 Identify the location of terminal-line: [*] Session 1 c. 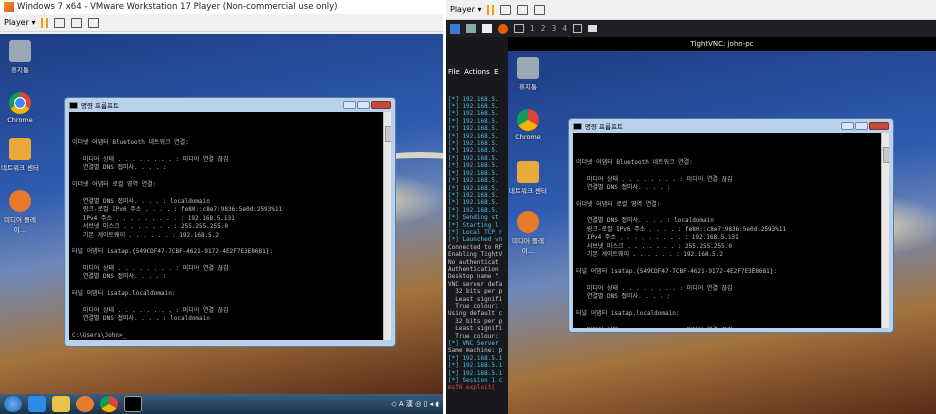
(475, 381).